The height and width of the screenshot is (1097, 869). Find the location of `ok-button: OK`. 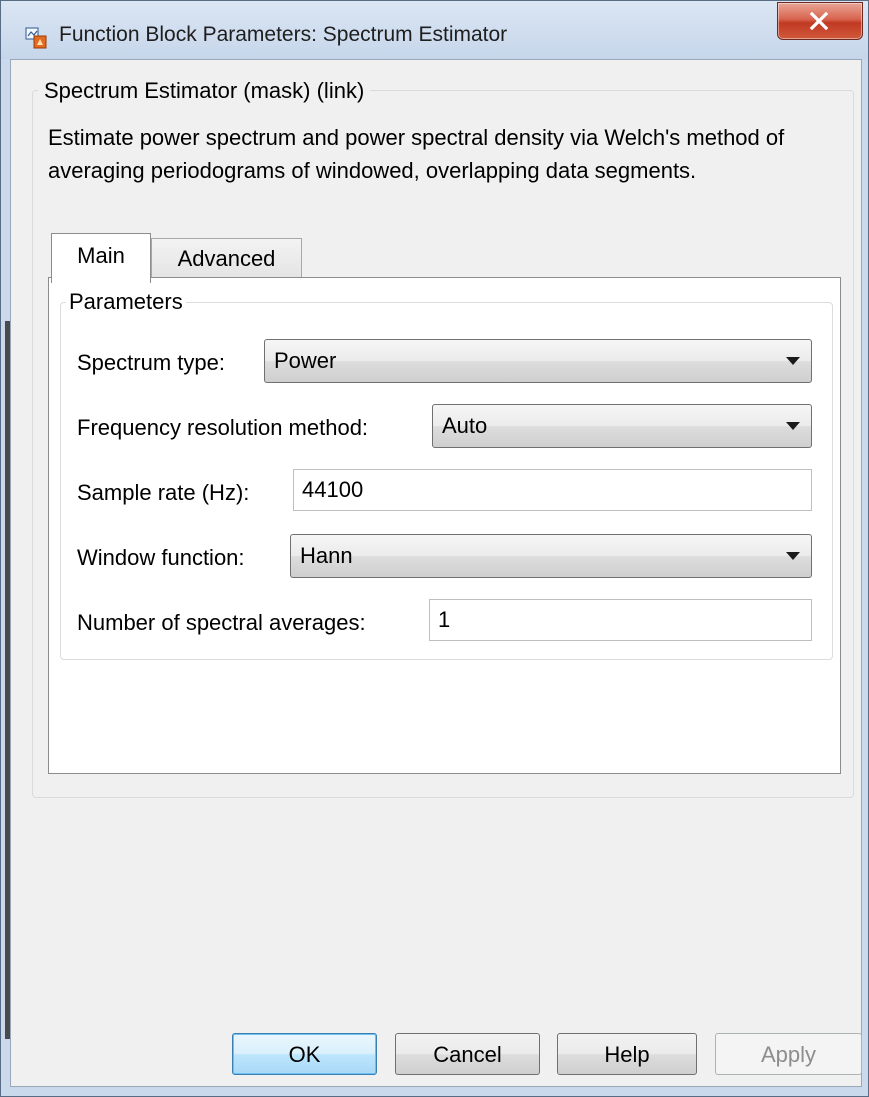

ok-button: OK is located at coordinates (304, 1054).